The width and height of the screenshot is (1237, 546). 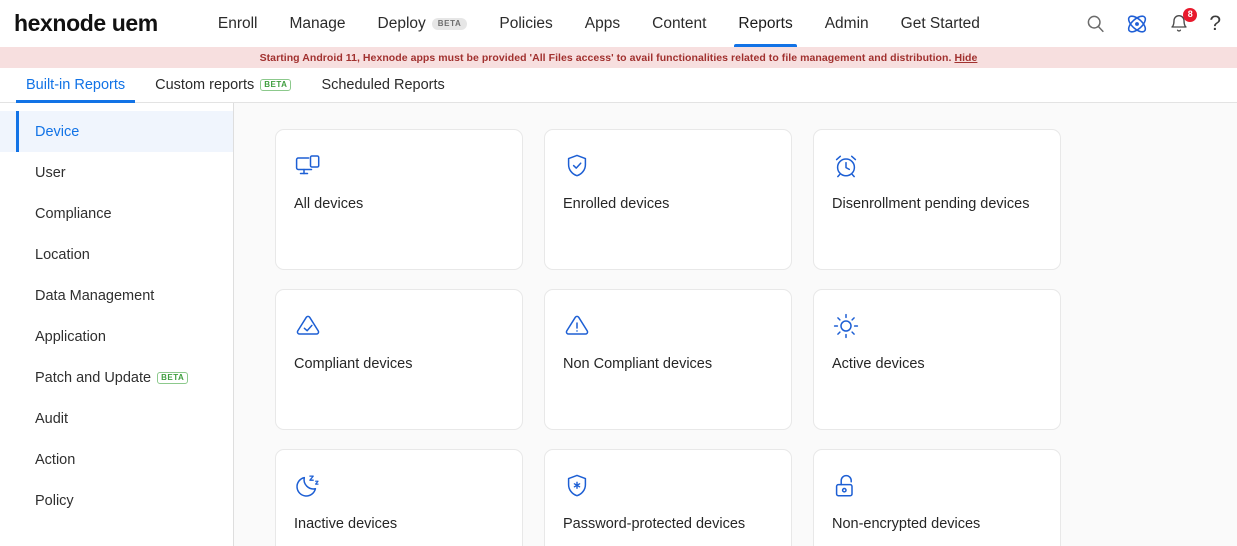 What do you see at coordinates (399, 199) in the screenshot?
I see `report-card-all-devices: All devices` at bounding box center [399, 199].